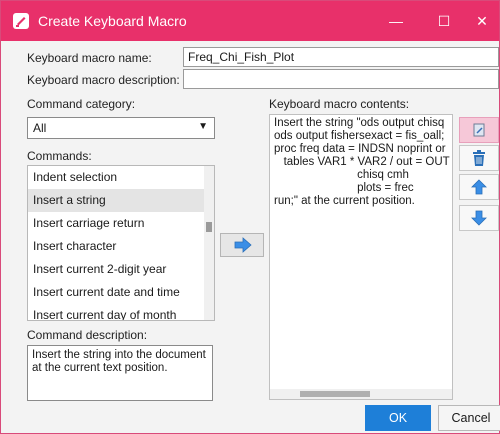  I want to click on move-up-button, so click(479, 187).